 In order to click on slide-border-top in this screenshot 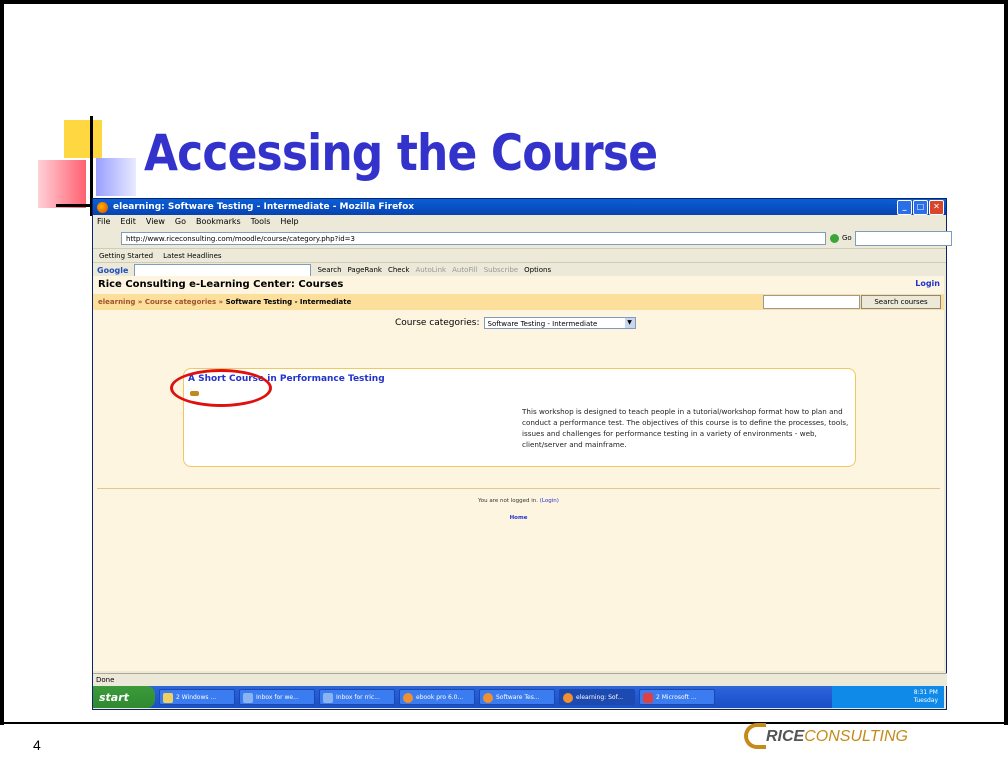, I will do `click(504, 2)`.